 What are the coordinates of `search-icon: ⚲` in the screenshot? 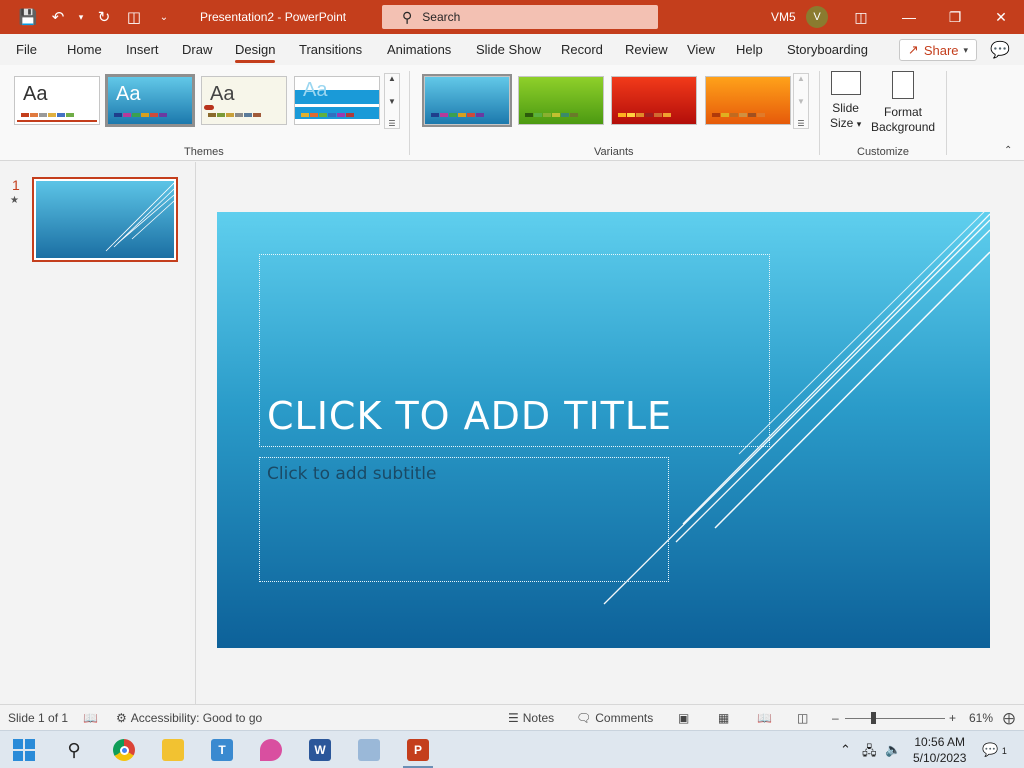 It's located at (407, 16).